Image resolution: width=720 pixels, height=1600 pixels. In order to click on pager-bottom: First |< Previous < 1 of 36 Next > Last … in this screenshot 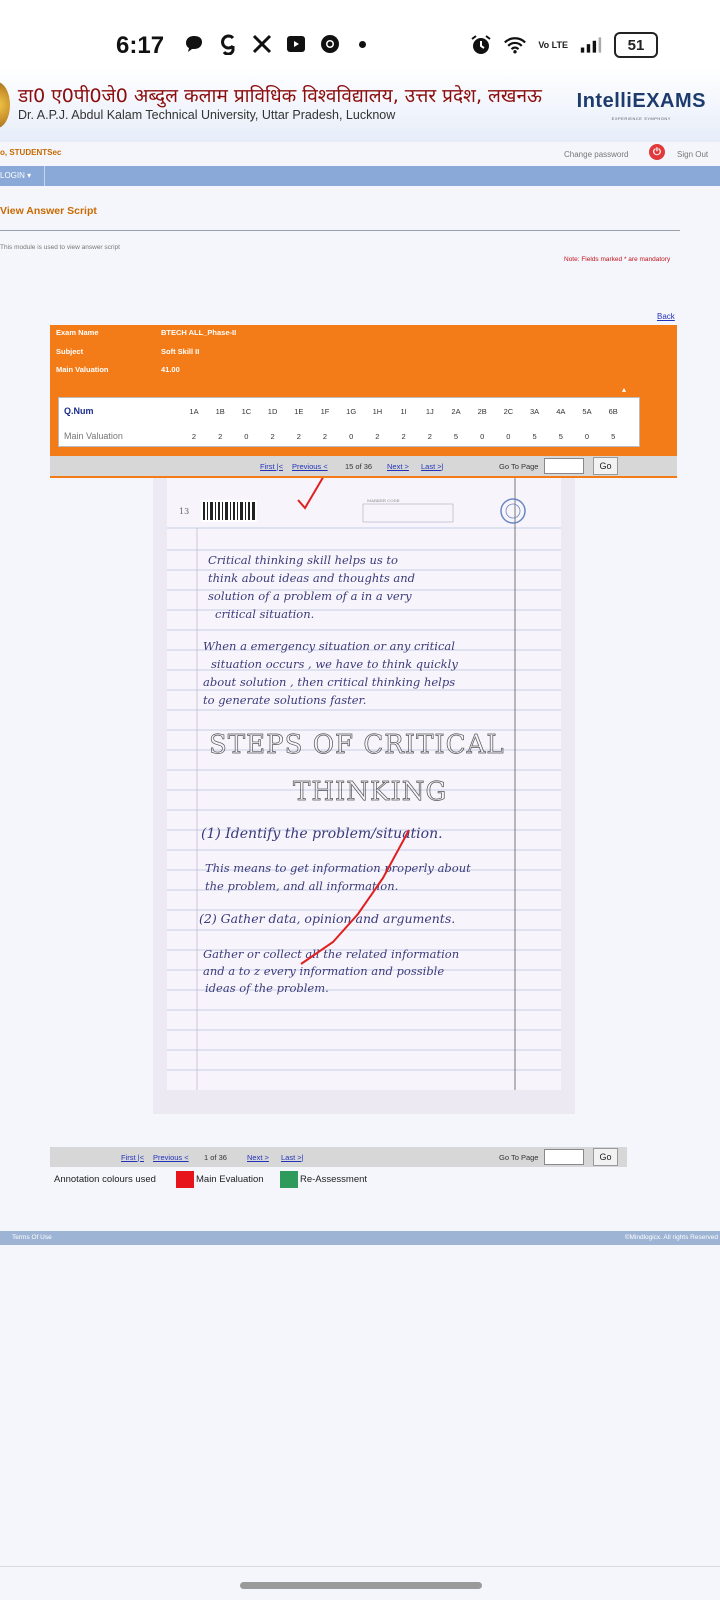, I will do `click(338, 1157)`.